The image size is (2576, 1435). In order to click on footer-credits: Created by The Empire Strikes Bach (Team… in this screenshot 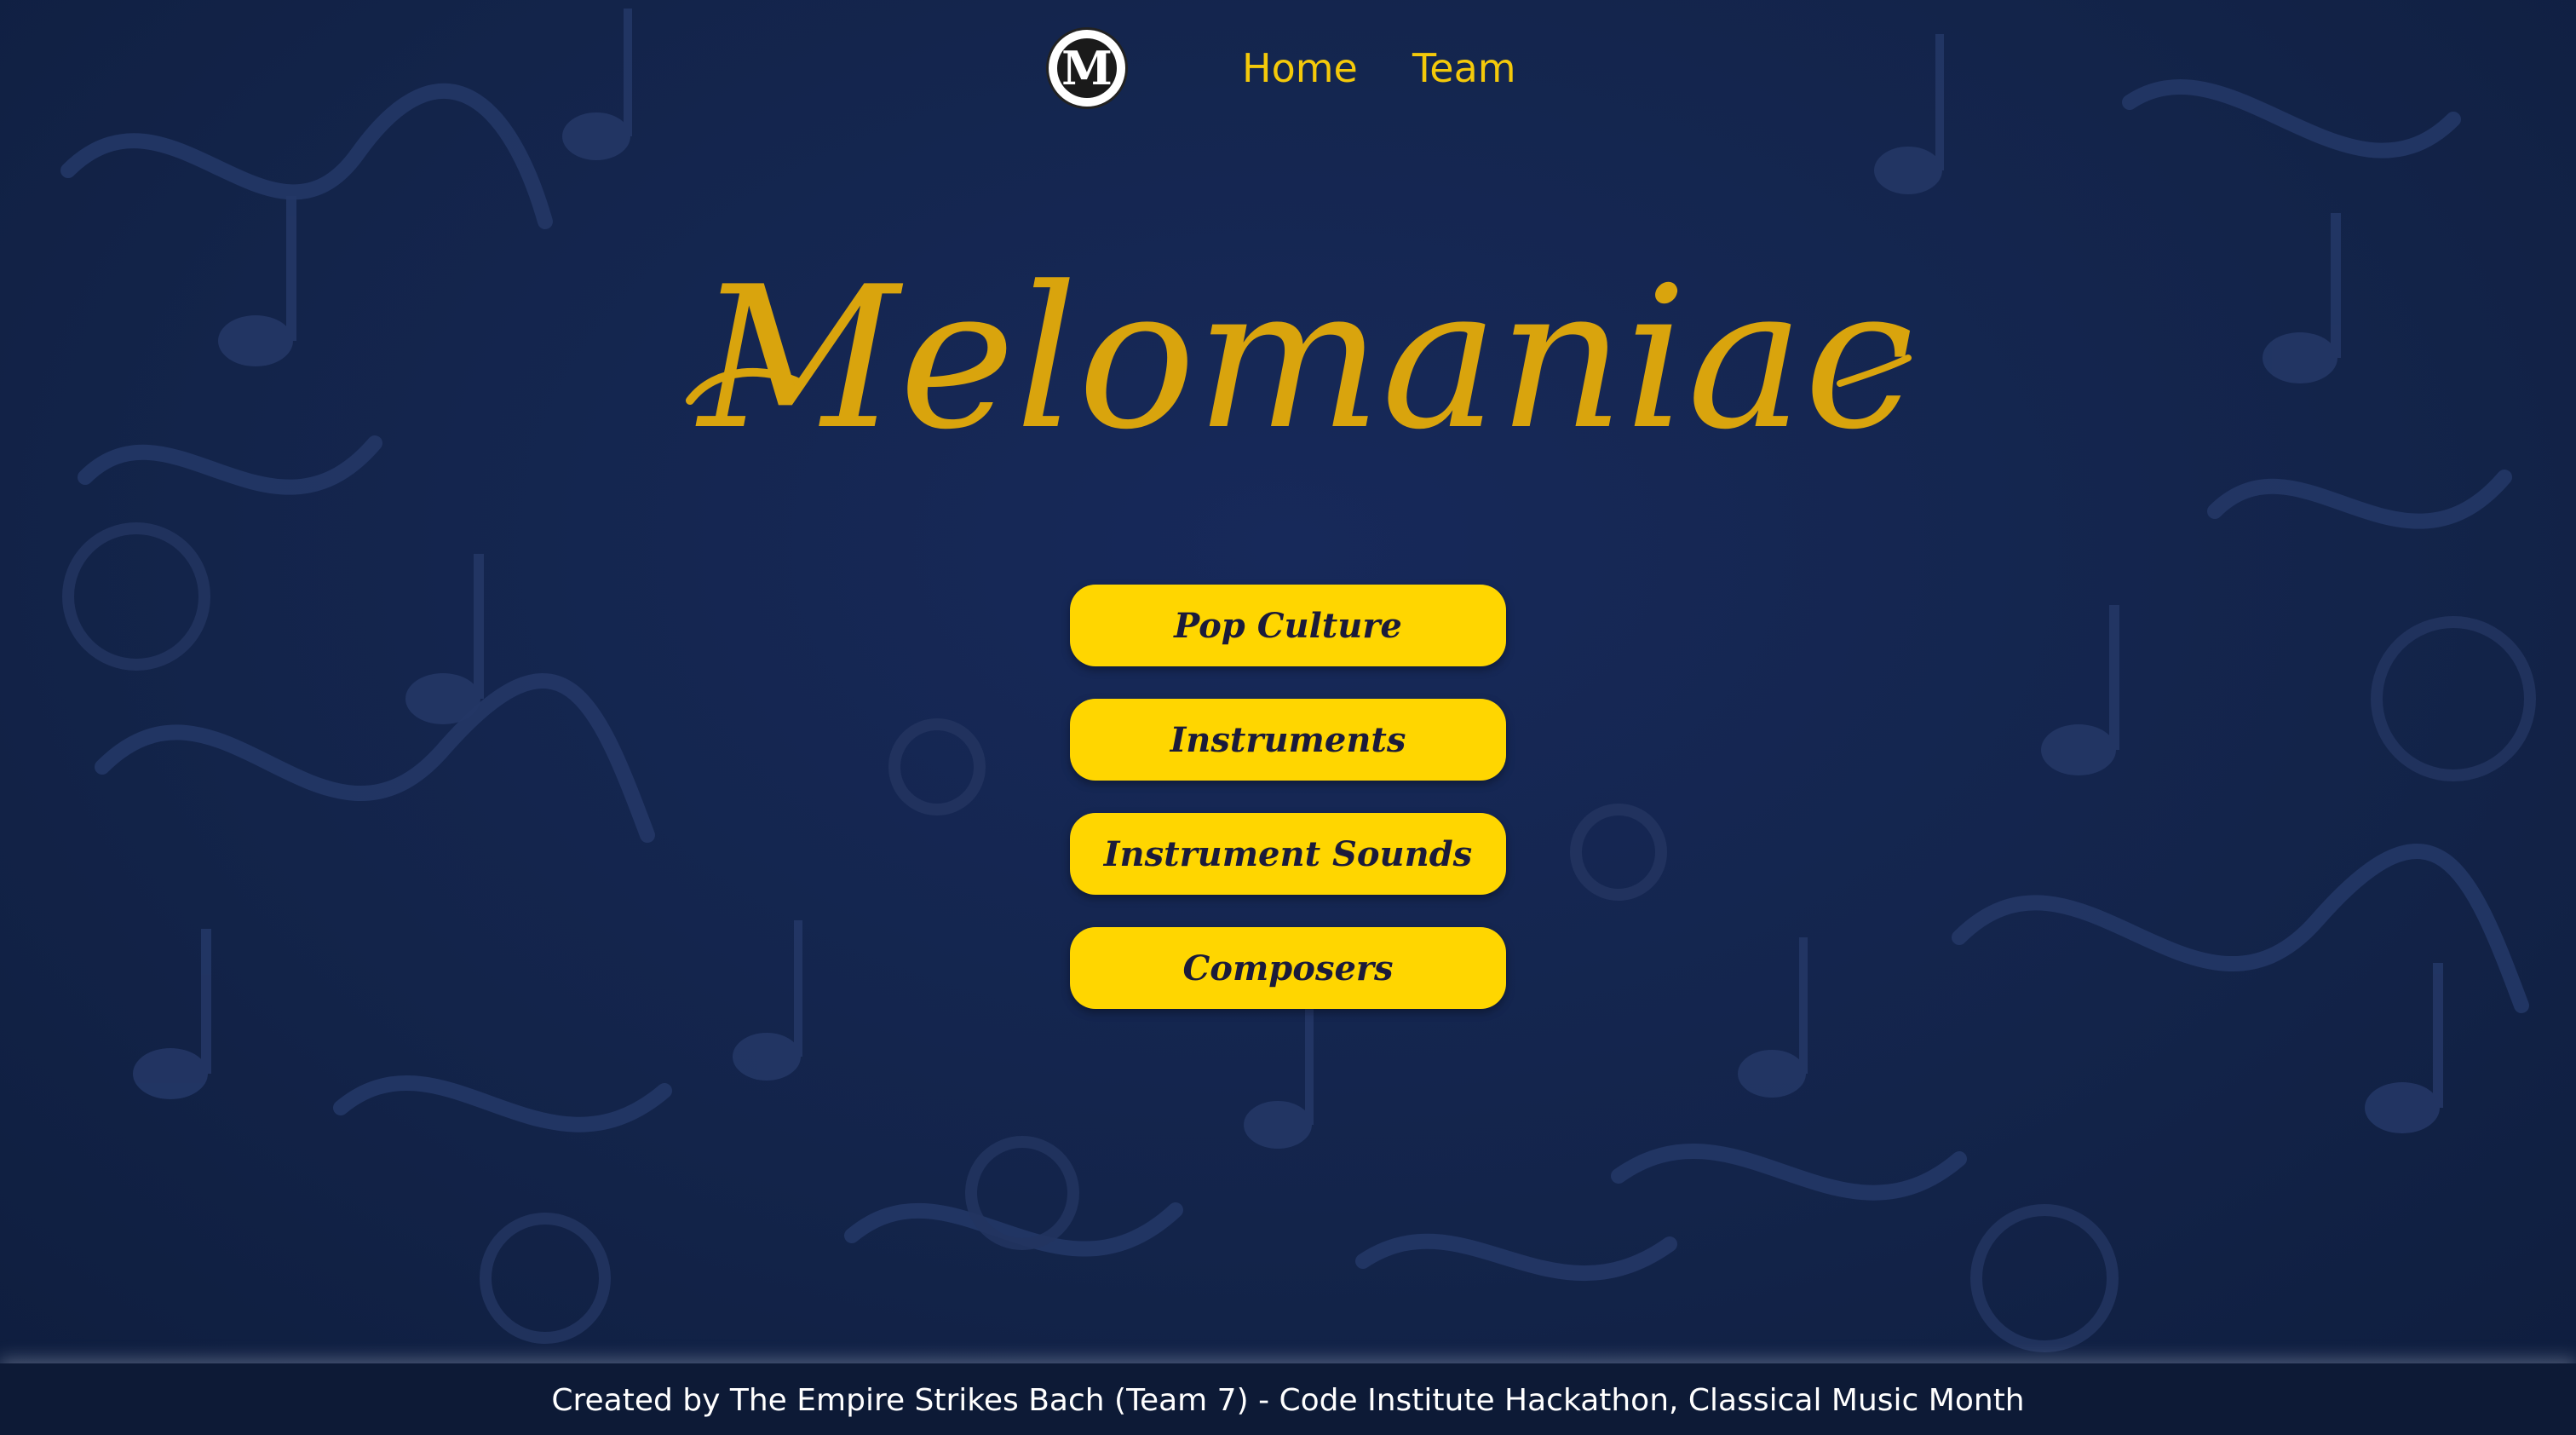, I will do `click(1288, 1400)`.